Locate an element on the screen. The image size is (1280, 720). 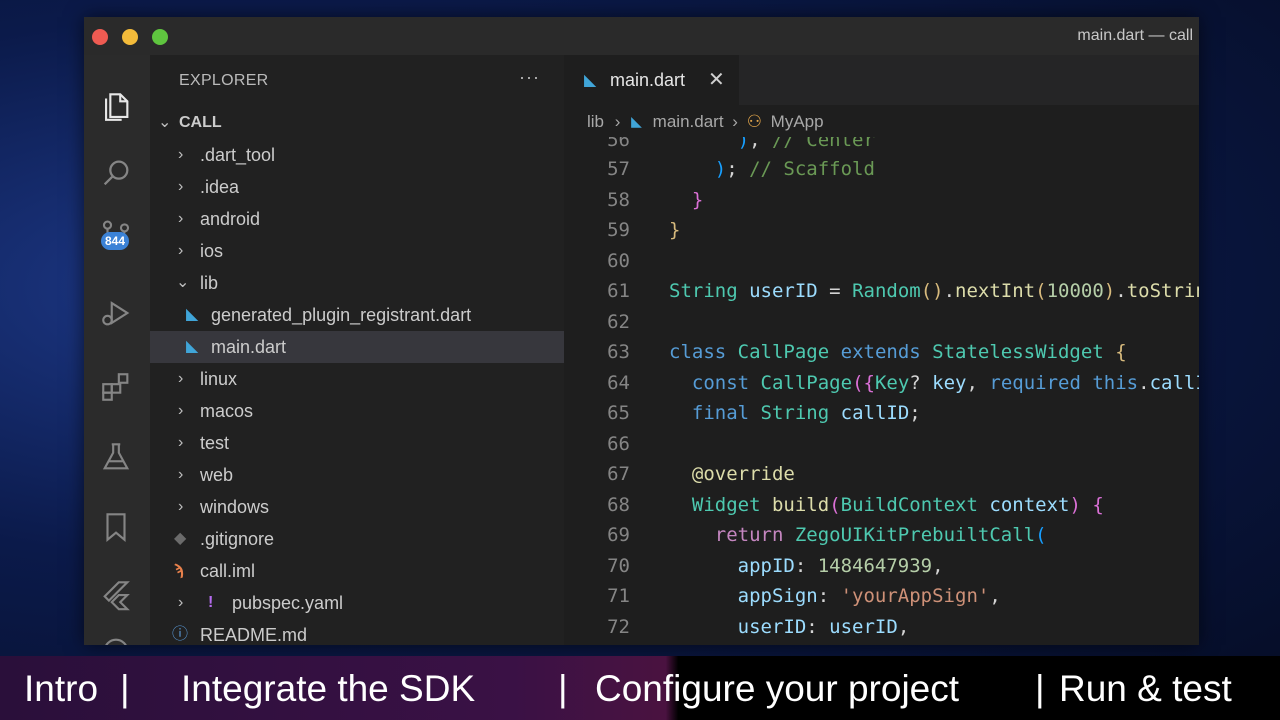
close-window-button is located at coordinates (100, 37).